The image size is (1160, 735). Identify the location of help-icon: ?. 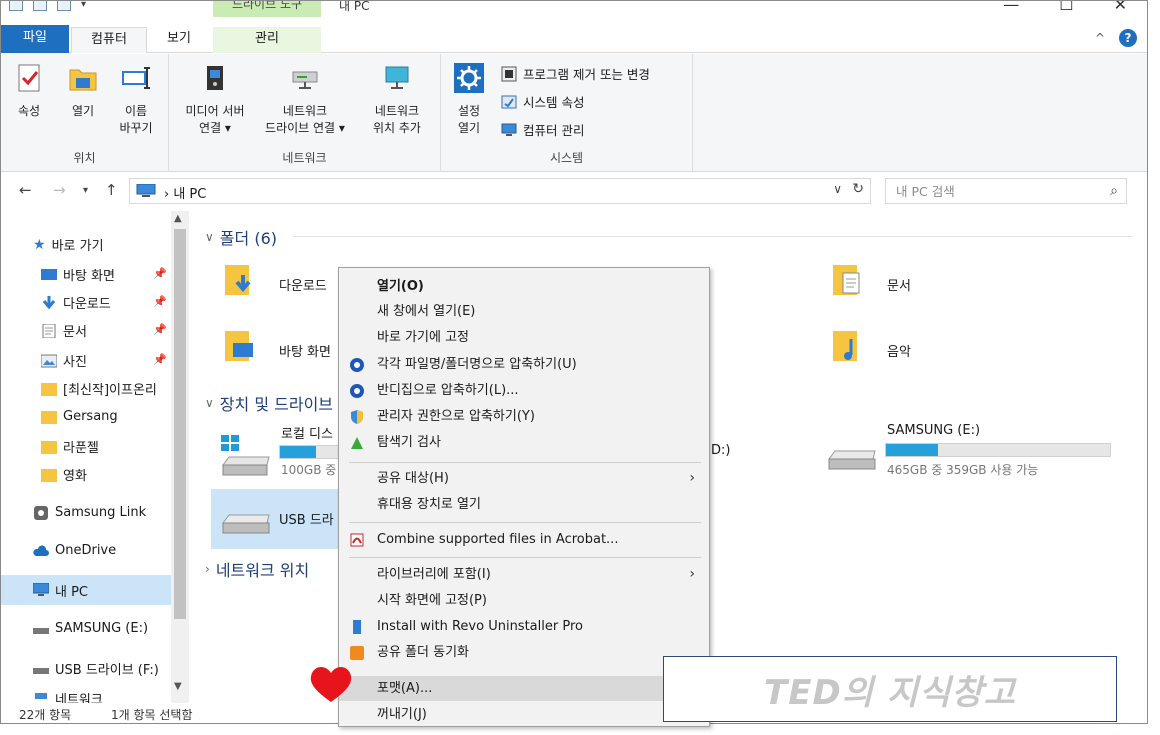
(1128, 38).